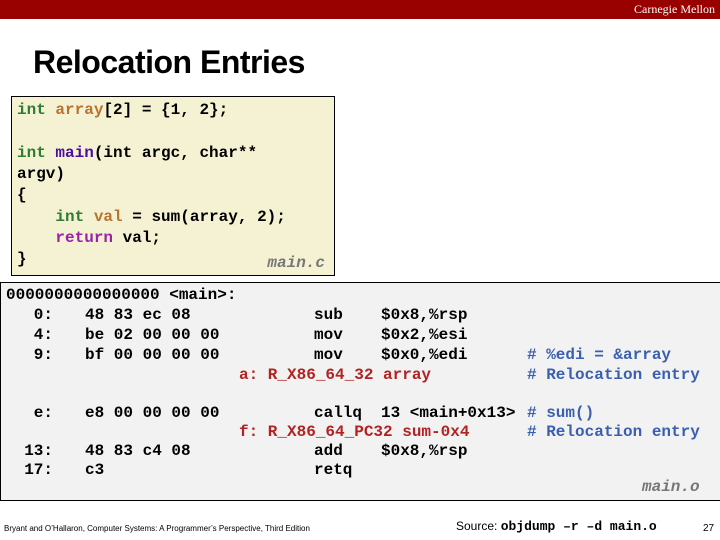 The image size is (720, 540). What do you see at coordinates (74, 152) in the screenshot?
I see `code-token: main` at bounding box center [74, 152].